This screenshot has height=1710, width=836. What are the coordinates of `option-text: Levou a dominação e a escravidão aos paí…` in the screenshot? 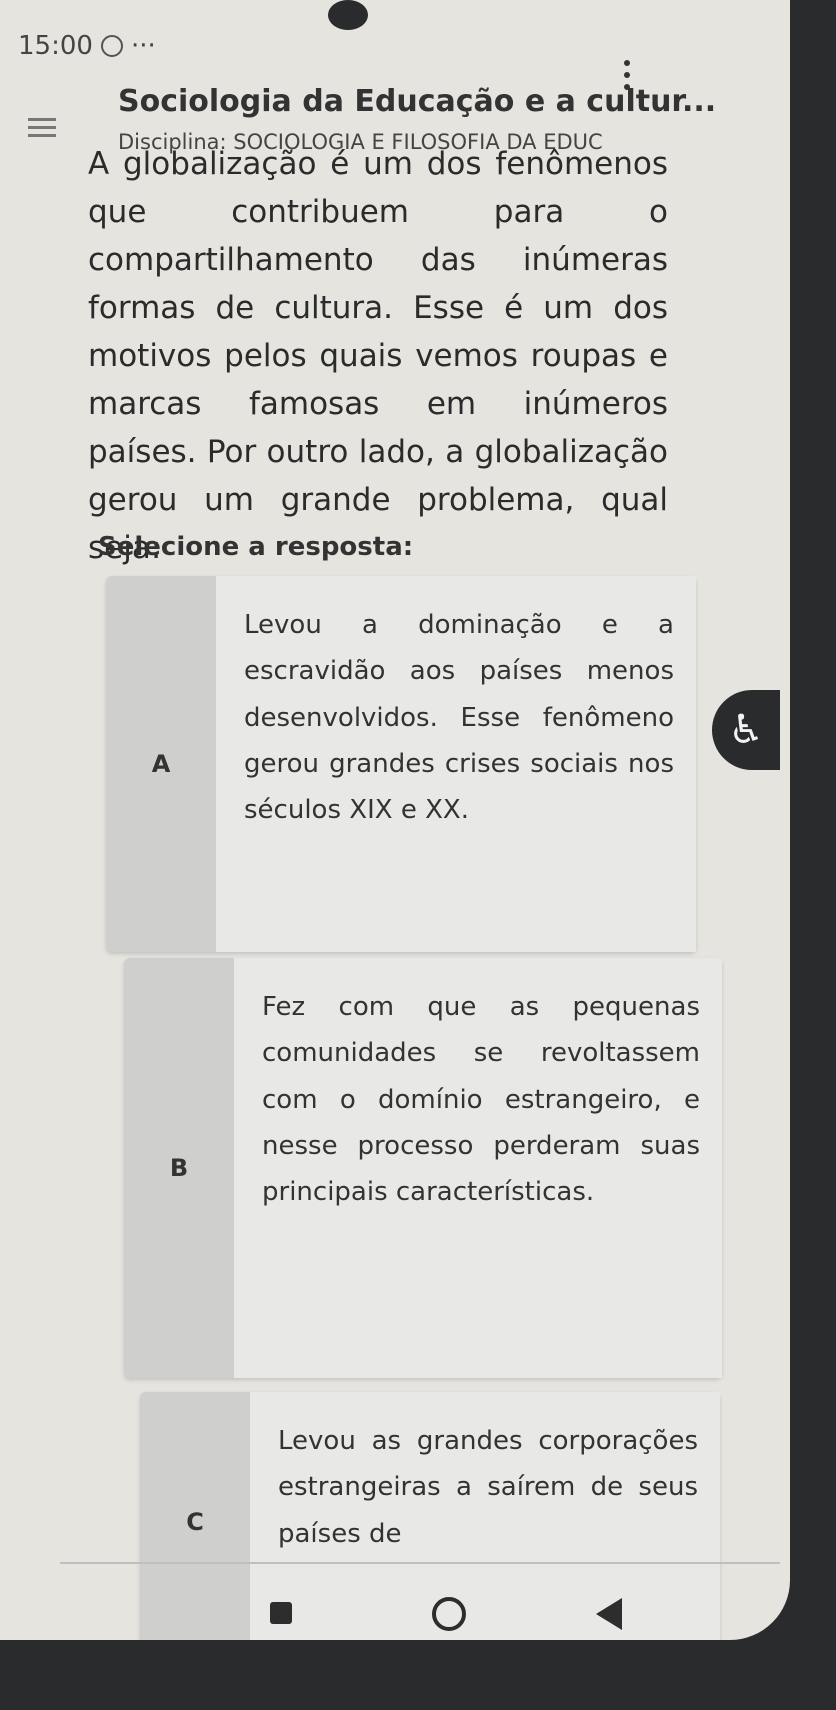 It's located at (456, 764).